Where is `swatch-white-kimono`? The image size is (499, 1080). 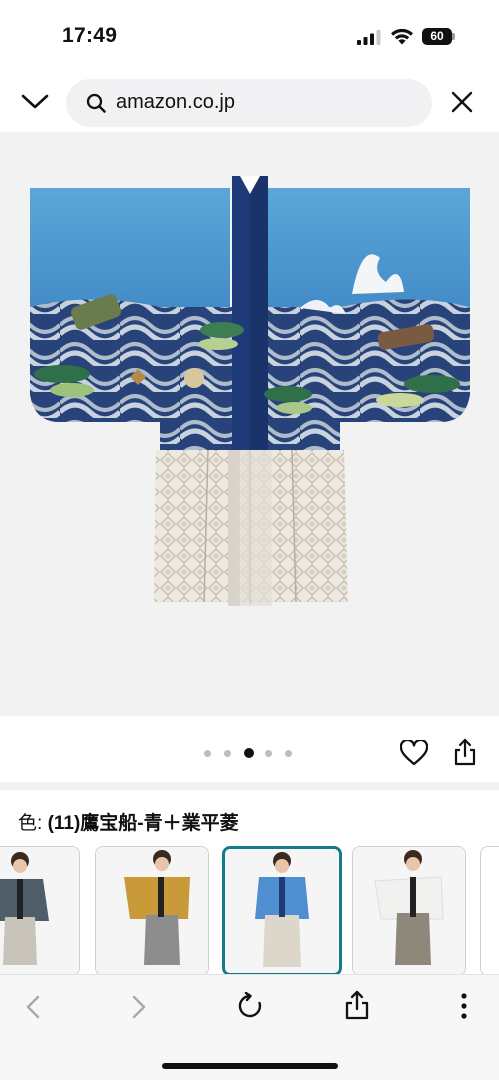 swatch-white-kimono is located at coordinates (409, 910).